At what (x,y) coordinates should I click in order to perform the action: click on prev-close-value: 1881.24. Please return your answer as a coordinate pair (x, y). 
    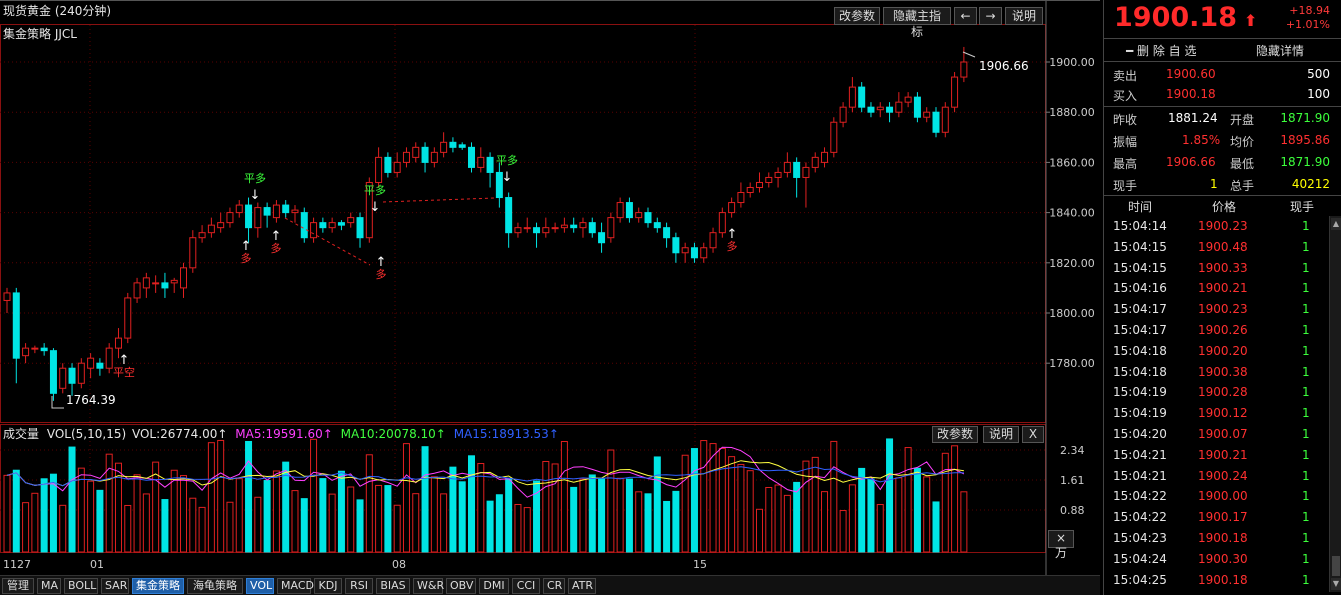
    Looking at the image, I should click on (1193, 118).